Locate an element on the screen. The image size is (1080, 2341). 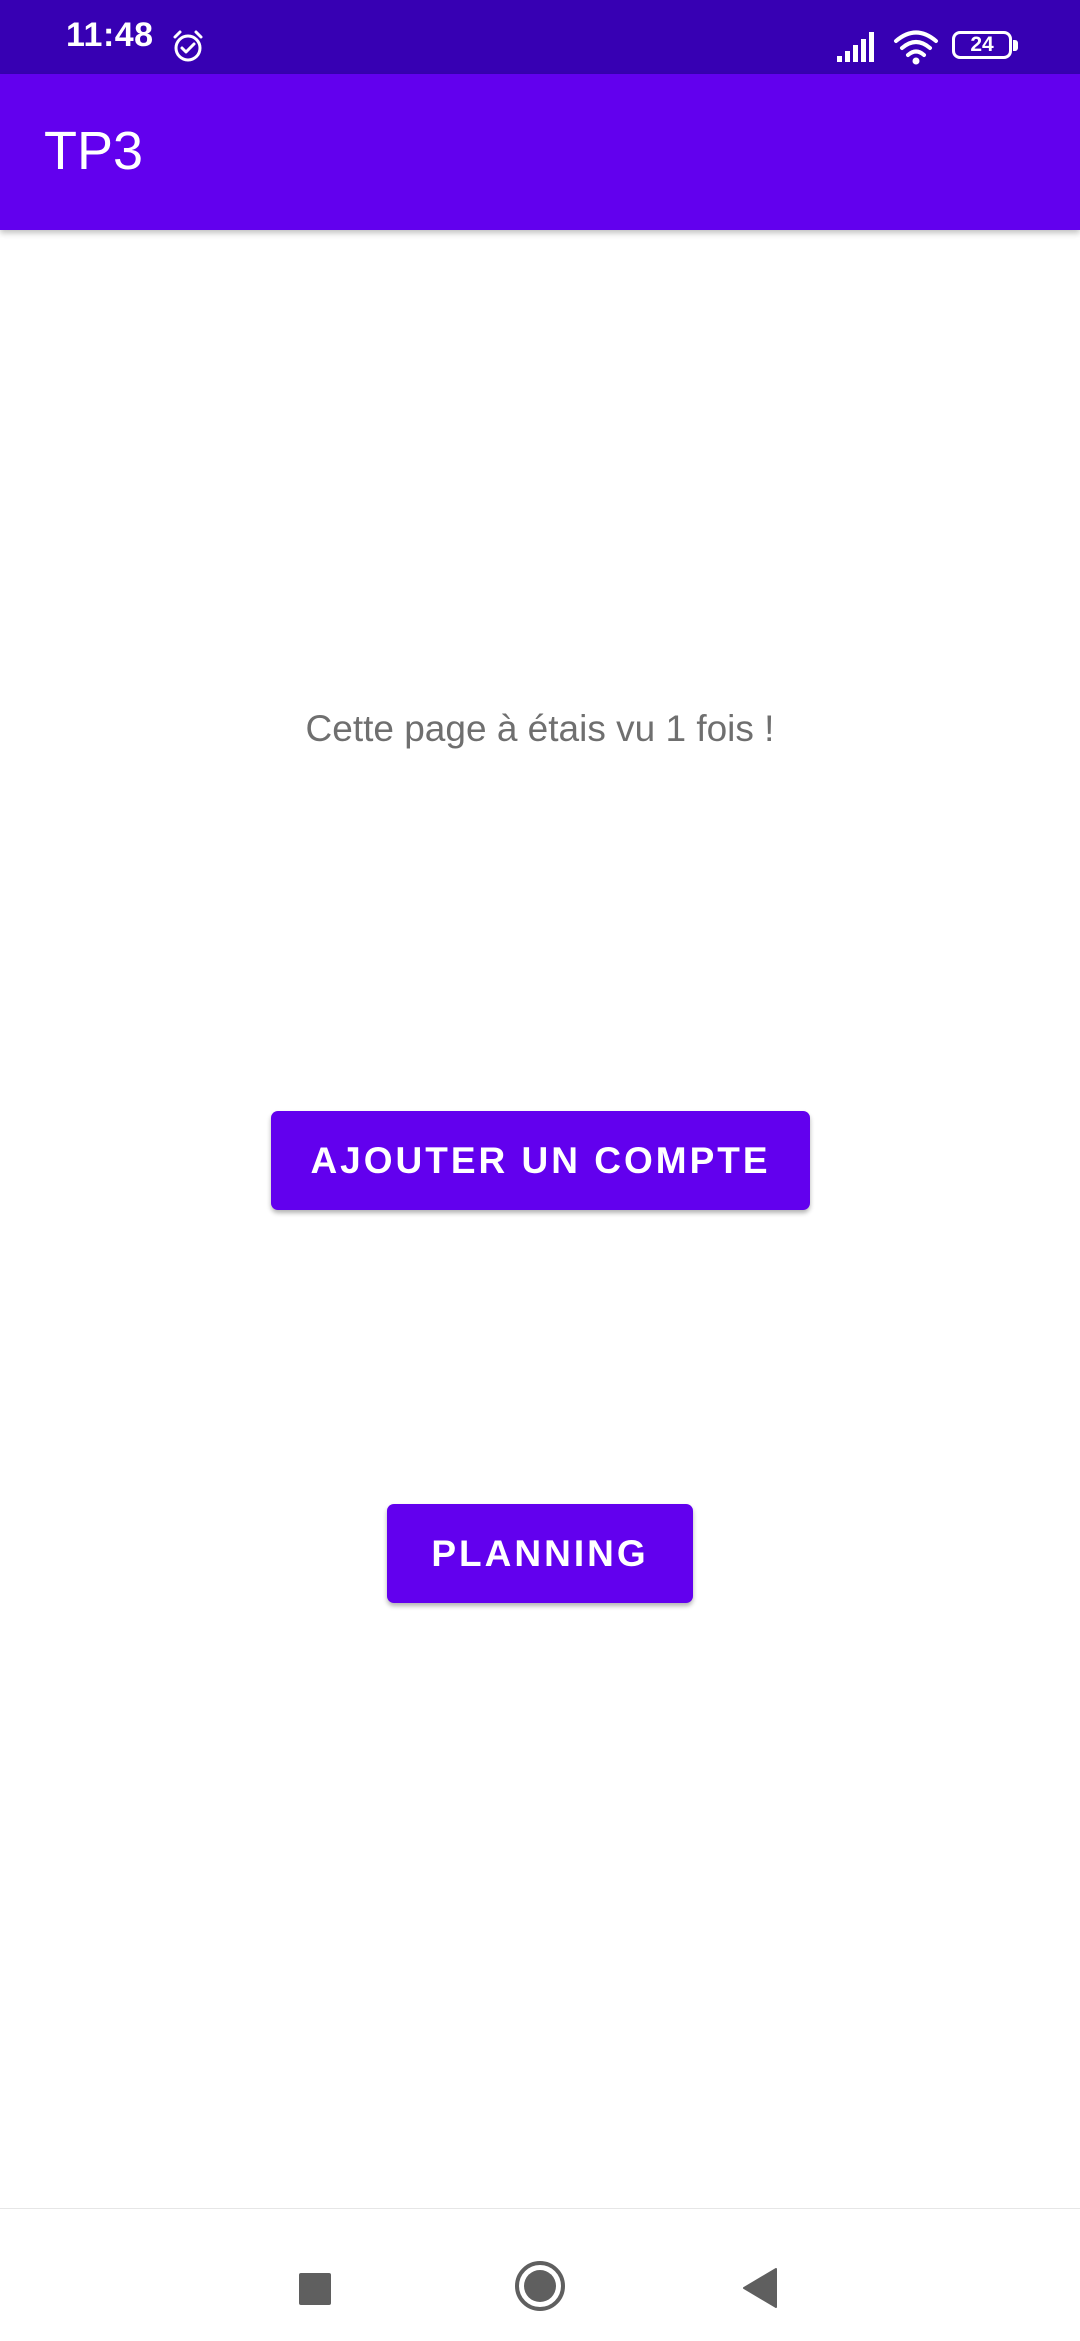
signal-icon is located at coordinates (855, 47).